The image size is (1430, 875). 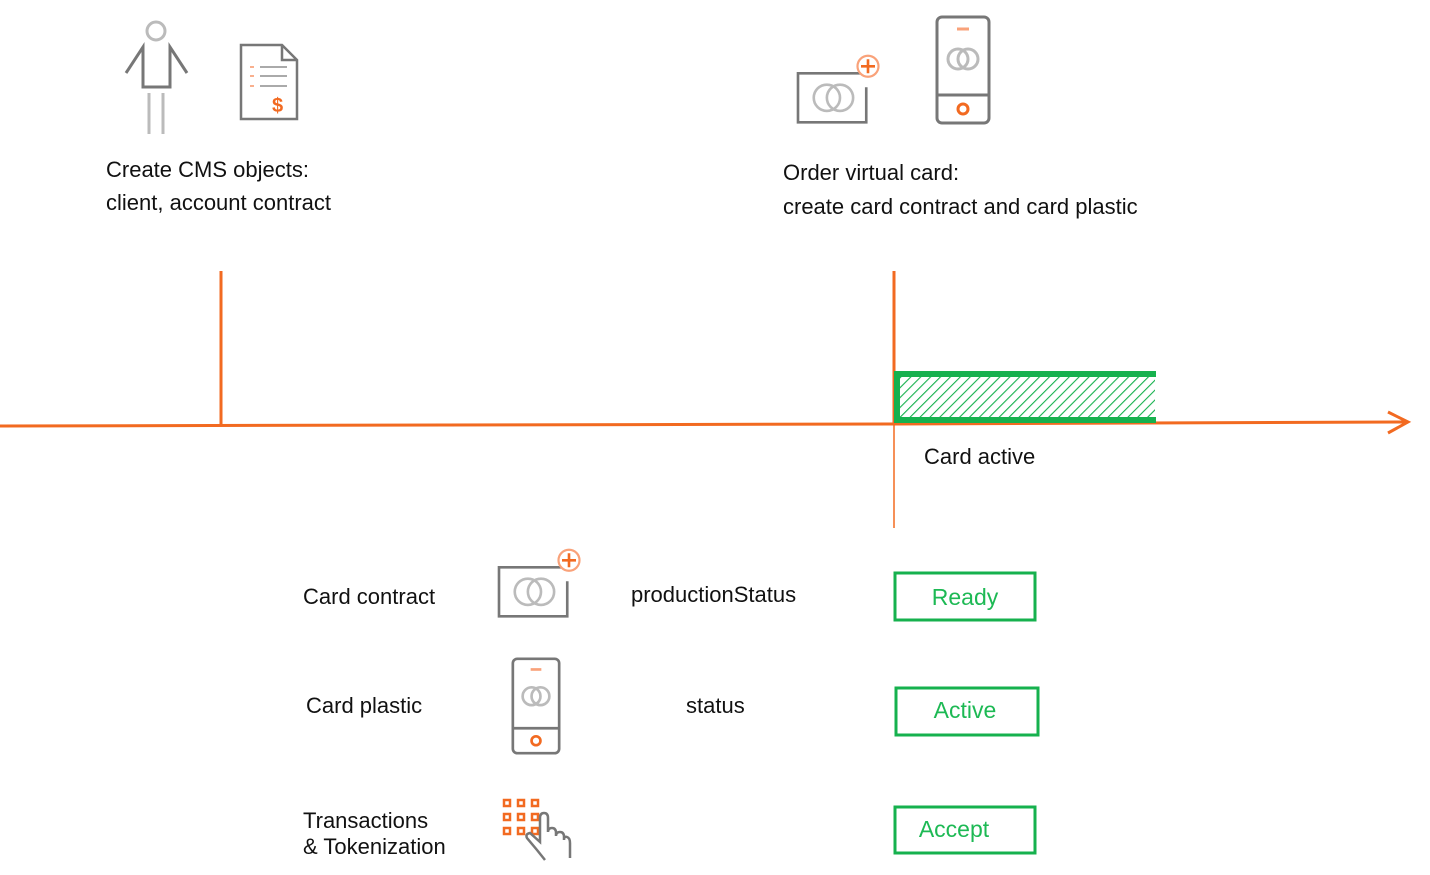 What do you see at coordinates (979, 456) in the screenshot?
I see `card-active-label: Card active` at bounding box center [979, 456].